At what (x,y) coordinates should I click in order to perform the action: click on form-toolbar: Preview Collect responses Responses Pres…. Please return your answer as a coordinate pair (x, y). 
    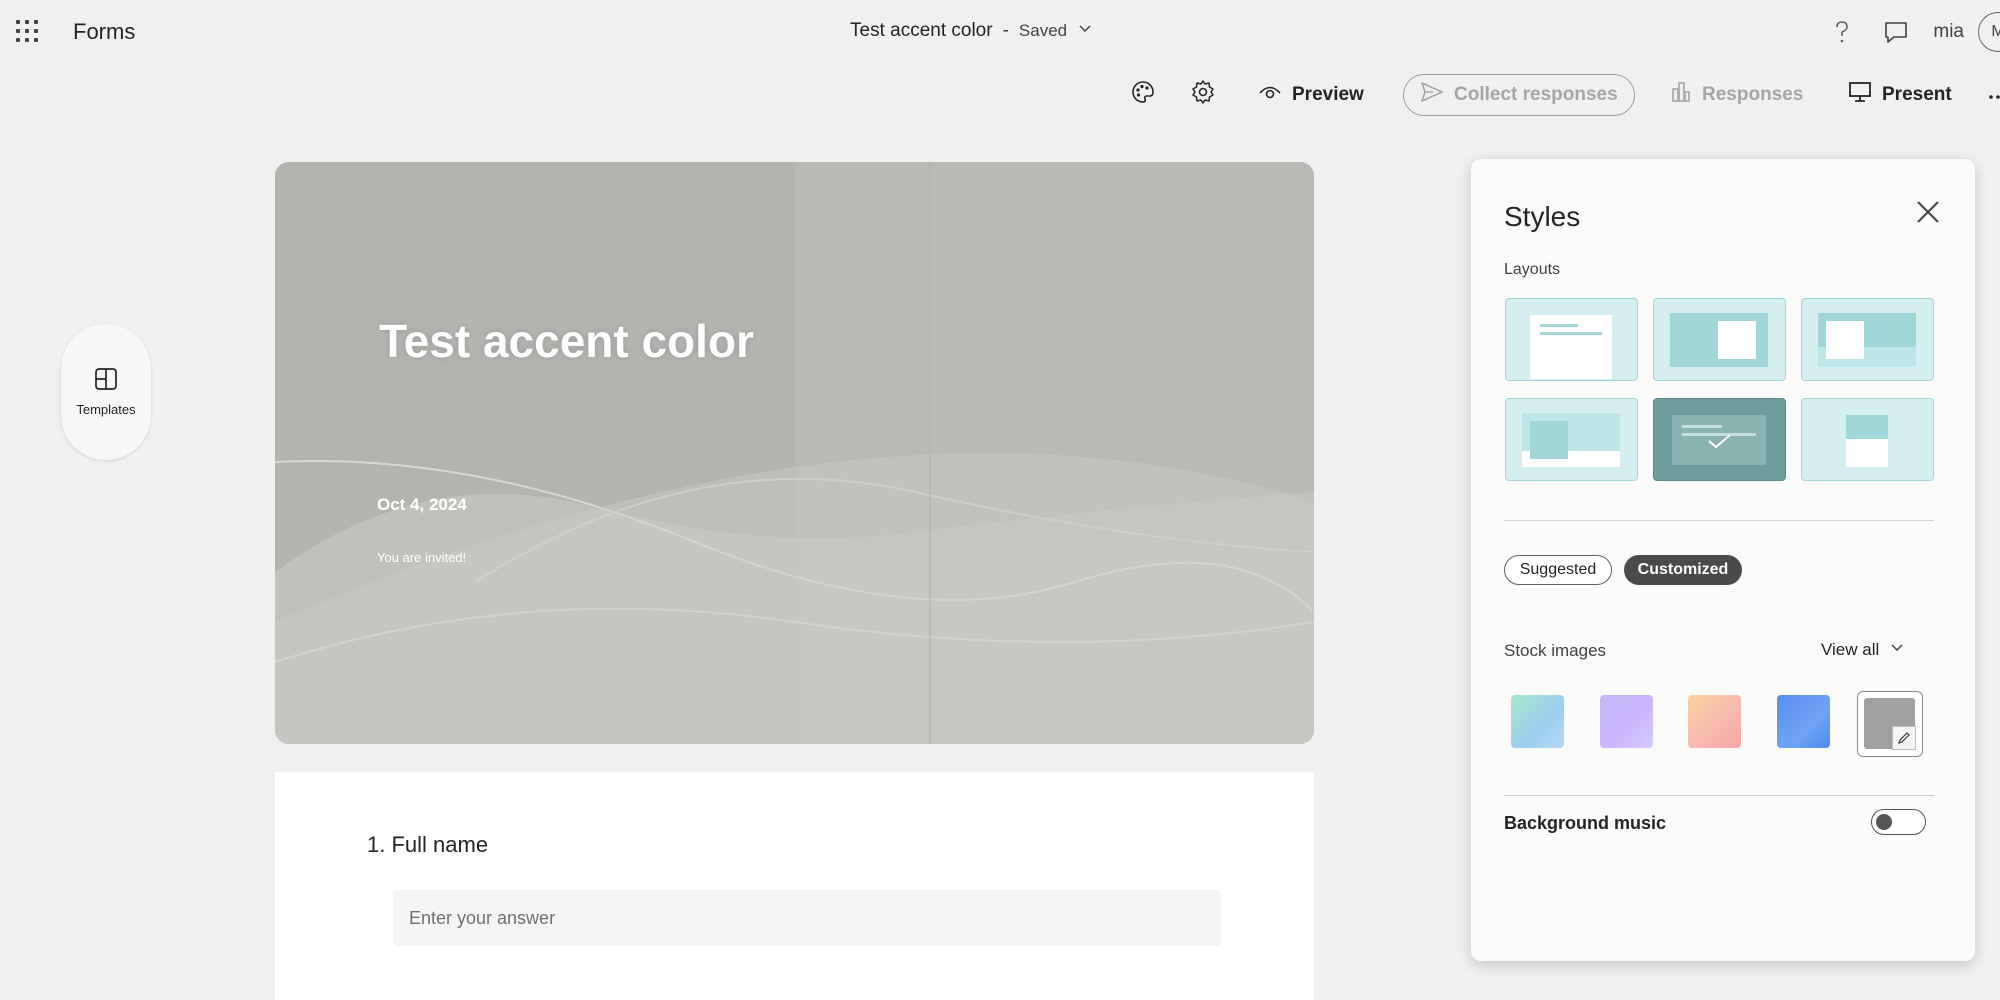
    Looking at the image, I should click on (1560, 95).